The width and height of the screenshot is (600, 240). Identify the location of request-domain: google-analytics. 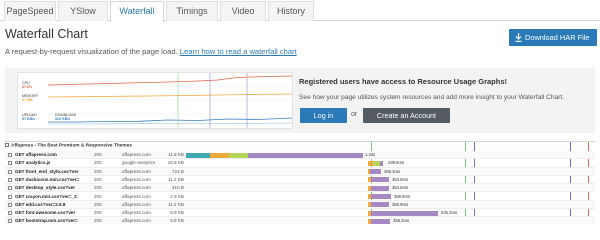
(139, 163).